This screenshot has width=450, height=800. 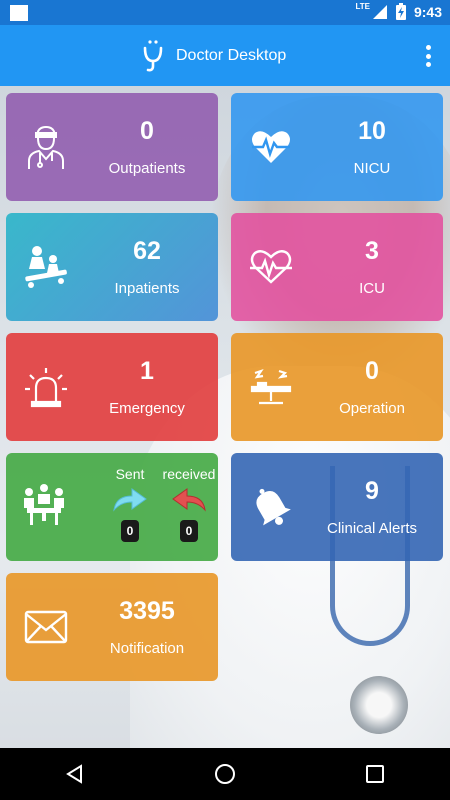 I want to click on received-label: received, so click(x=189, y=474).